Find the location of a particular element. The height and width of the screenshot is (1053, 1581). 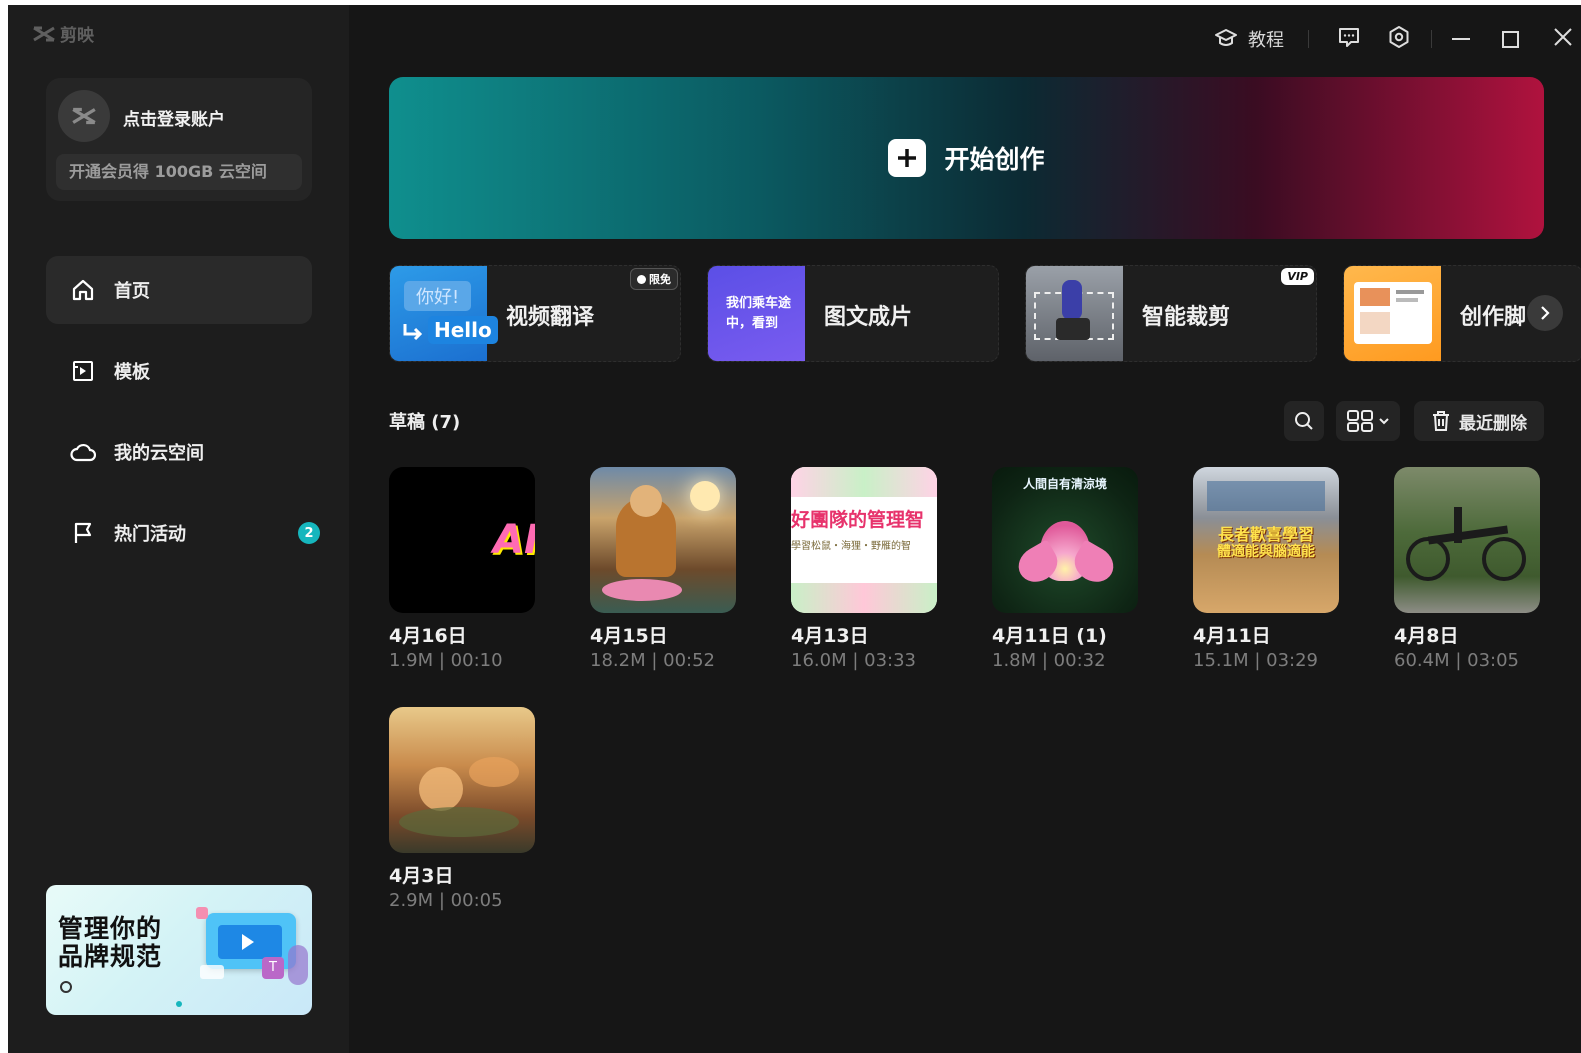

thumb-bubble-bottom: Hello is located at coordinates (463, 330).